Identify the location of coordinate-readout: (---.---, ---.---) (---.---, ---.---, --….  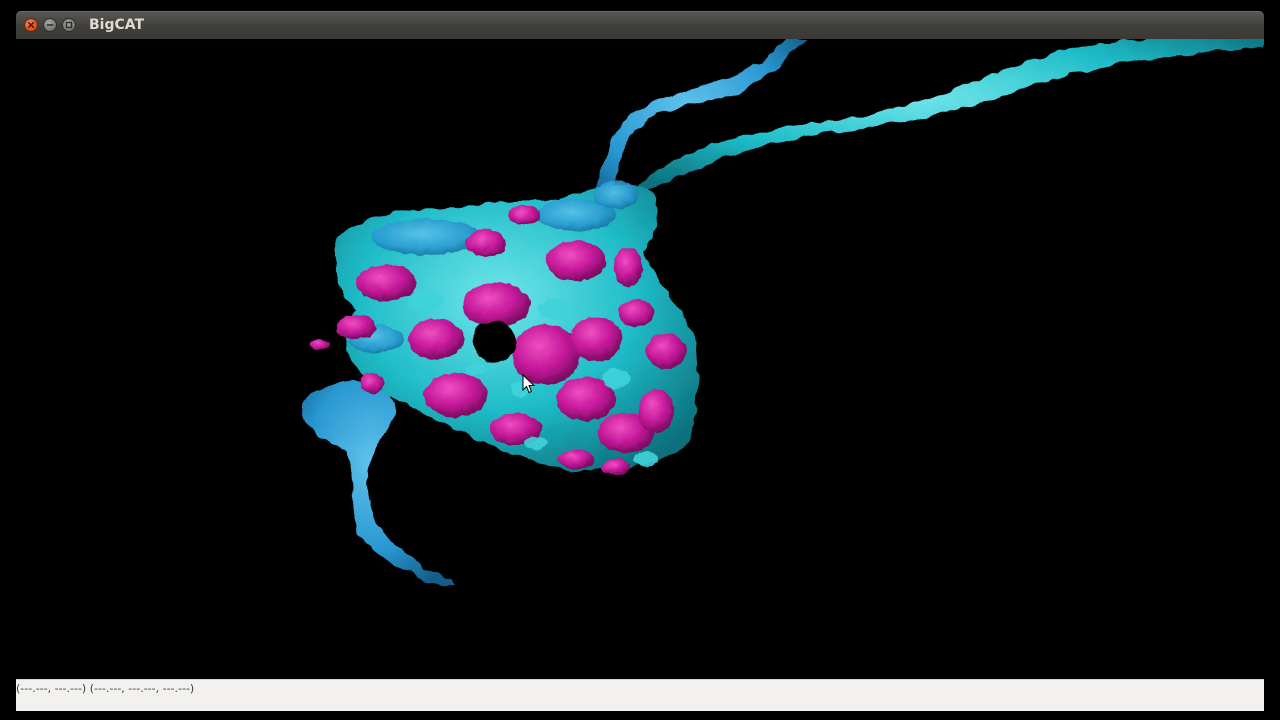
(105, 688).